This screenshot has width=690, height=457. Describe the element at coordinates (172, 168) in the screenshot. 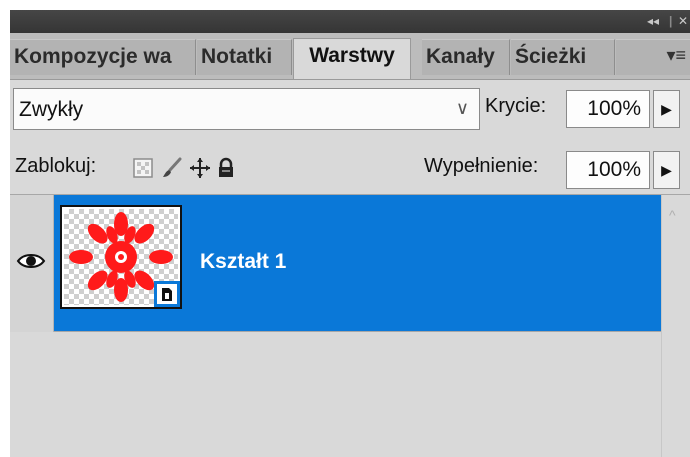

I see `lock-brush-icon` at that location.